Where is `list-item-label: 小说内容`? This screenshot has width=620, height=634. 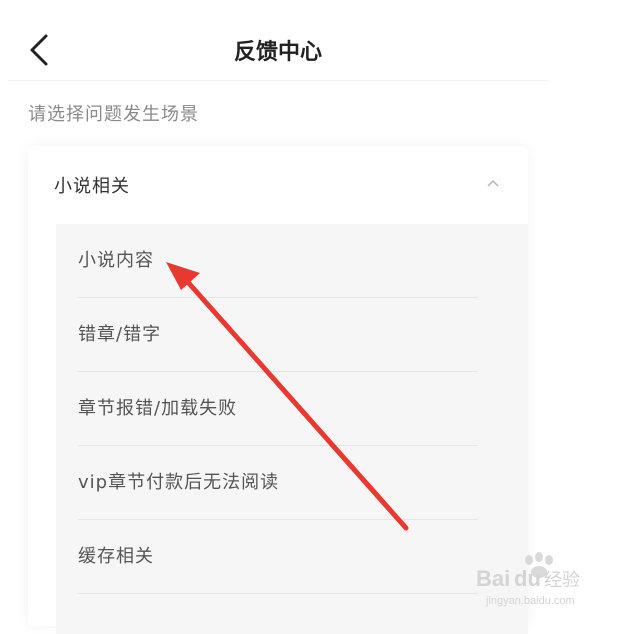
list-item-label: 小说内容 is located at coordinates (116, 260).